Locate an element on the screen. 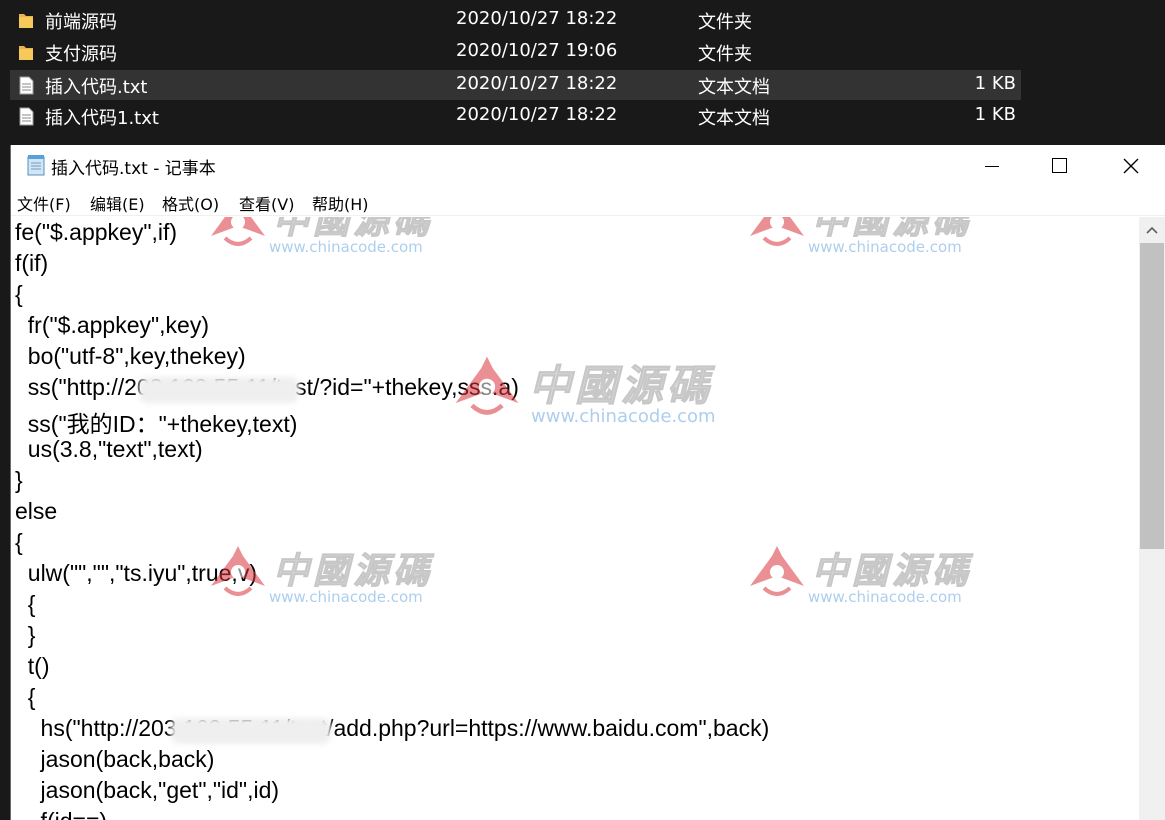  minimize-button is located at coordinates (992, 165).